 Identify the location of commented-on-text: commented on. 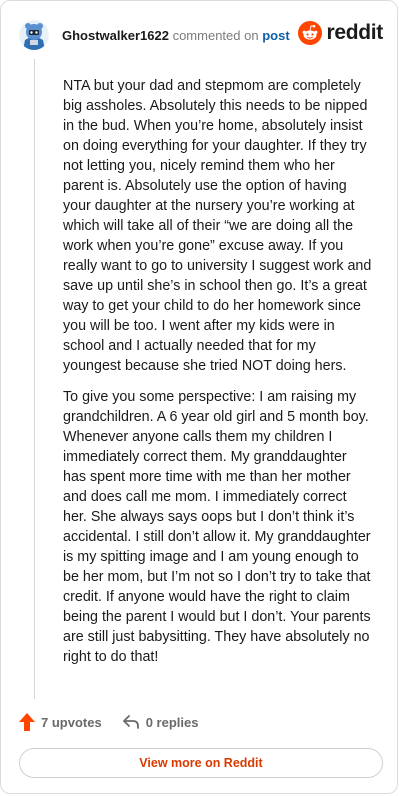
(215, 35).